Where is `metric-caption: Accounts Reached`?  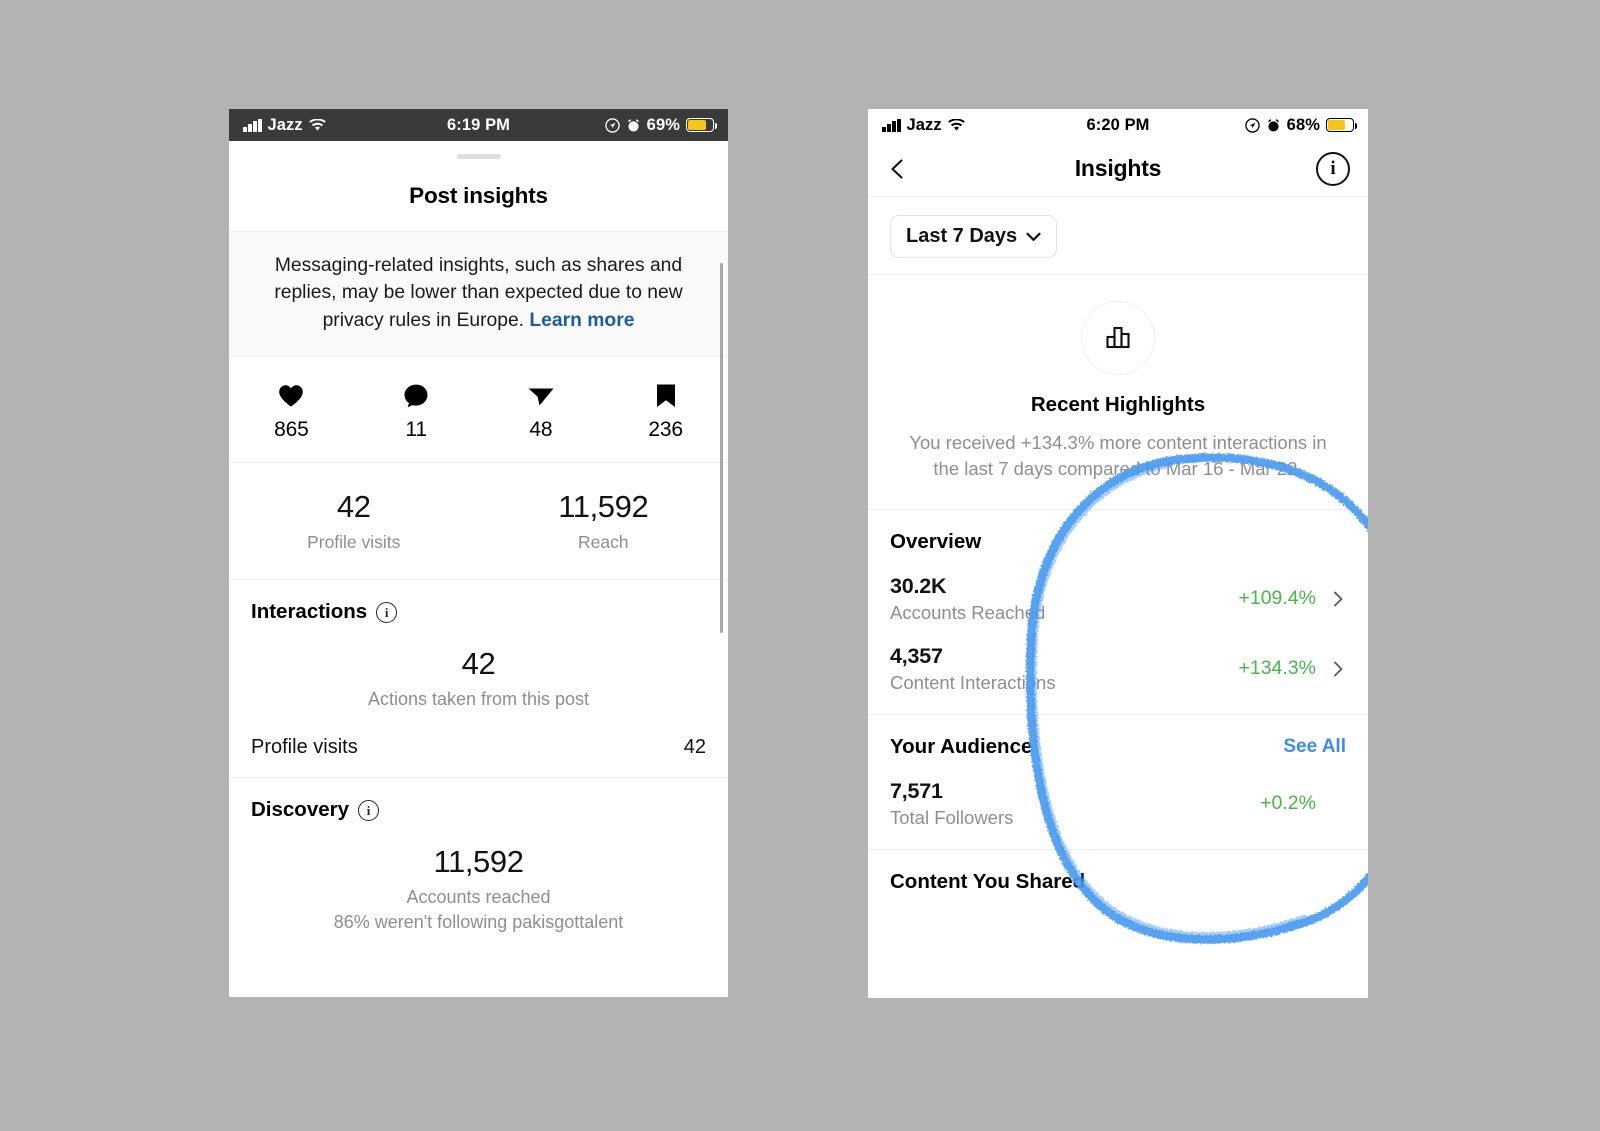 metric-caption: Accounts Reached is located at coordinates (968, 612).